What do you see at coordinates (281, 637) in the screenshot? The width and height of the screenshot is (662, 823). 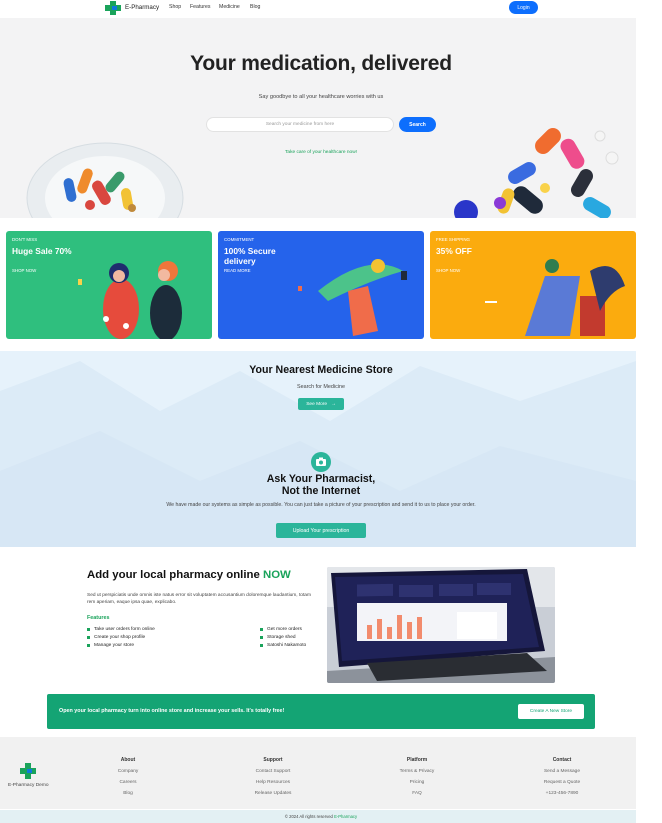 I see `feature-label: Storage shed` at bounding box center [281, 637].